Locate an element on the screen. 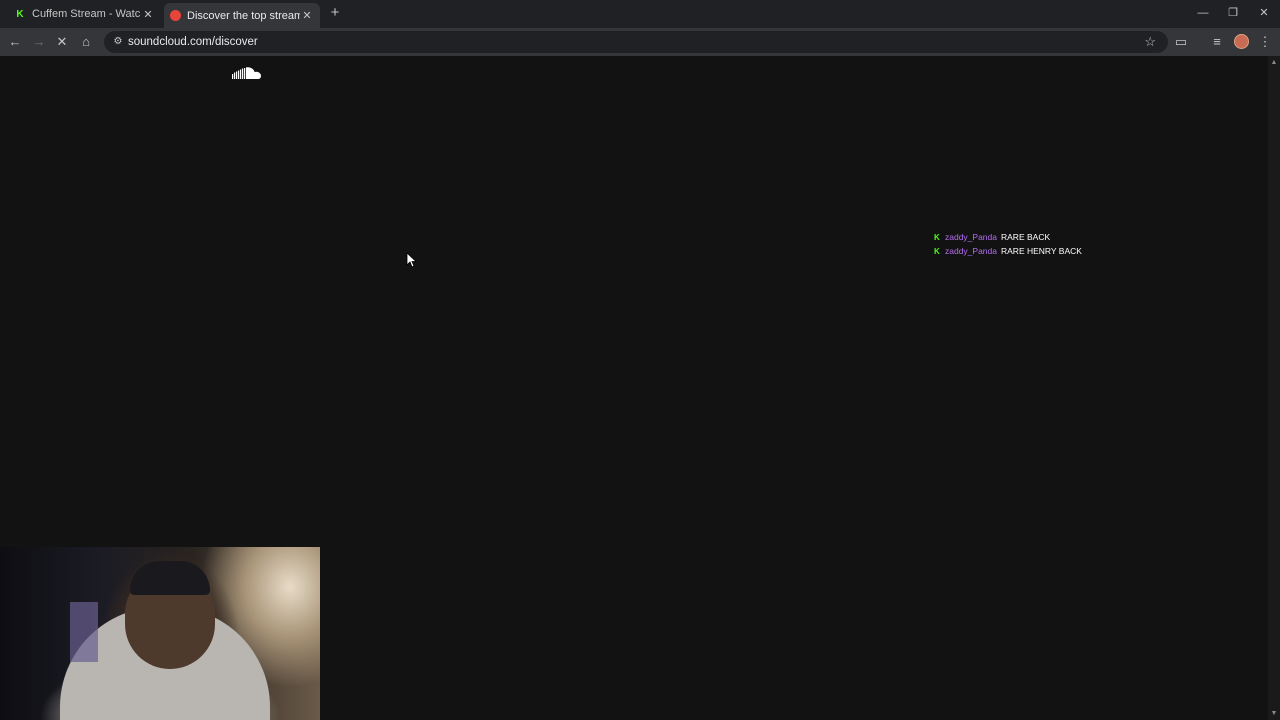 This screenshot has height=720, width=1280. minimize-button: — is located at coordinates (1203, 13).